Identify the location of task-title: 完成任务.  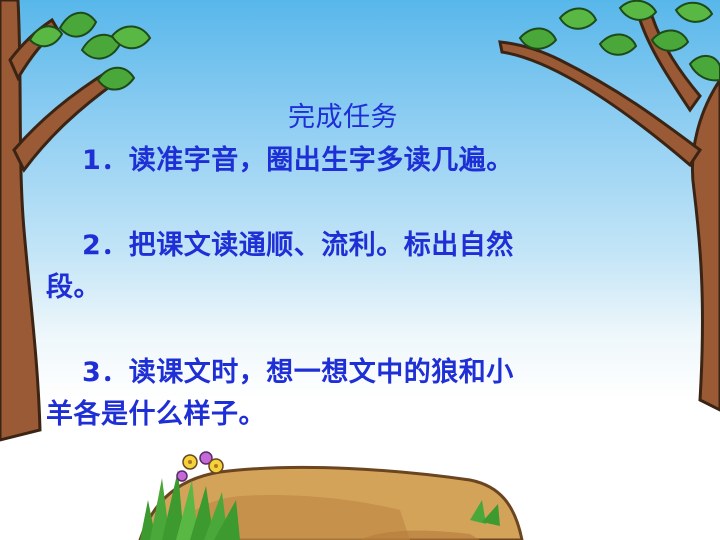
(343, 117).